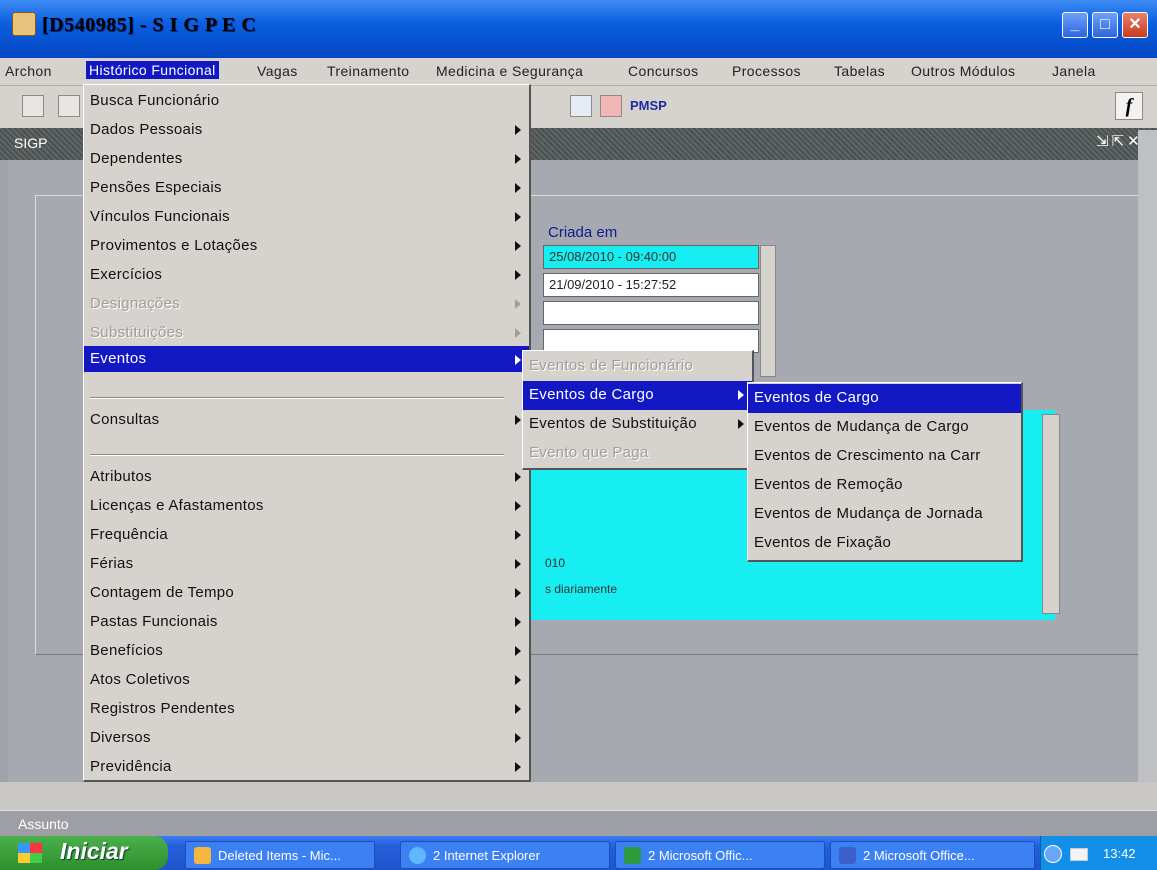  I want to click on menu-historico-funcional: Histórico Funcional, so click(152, 70).